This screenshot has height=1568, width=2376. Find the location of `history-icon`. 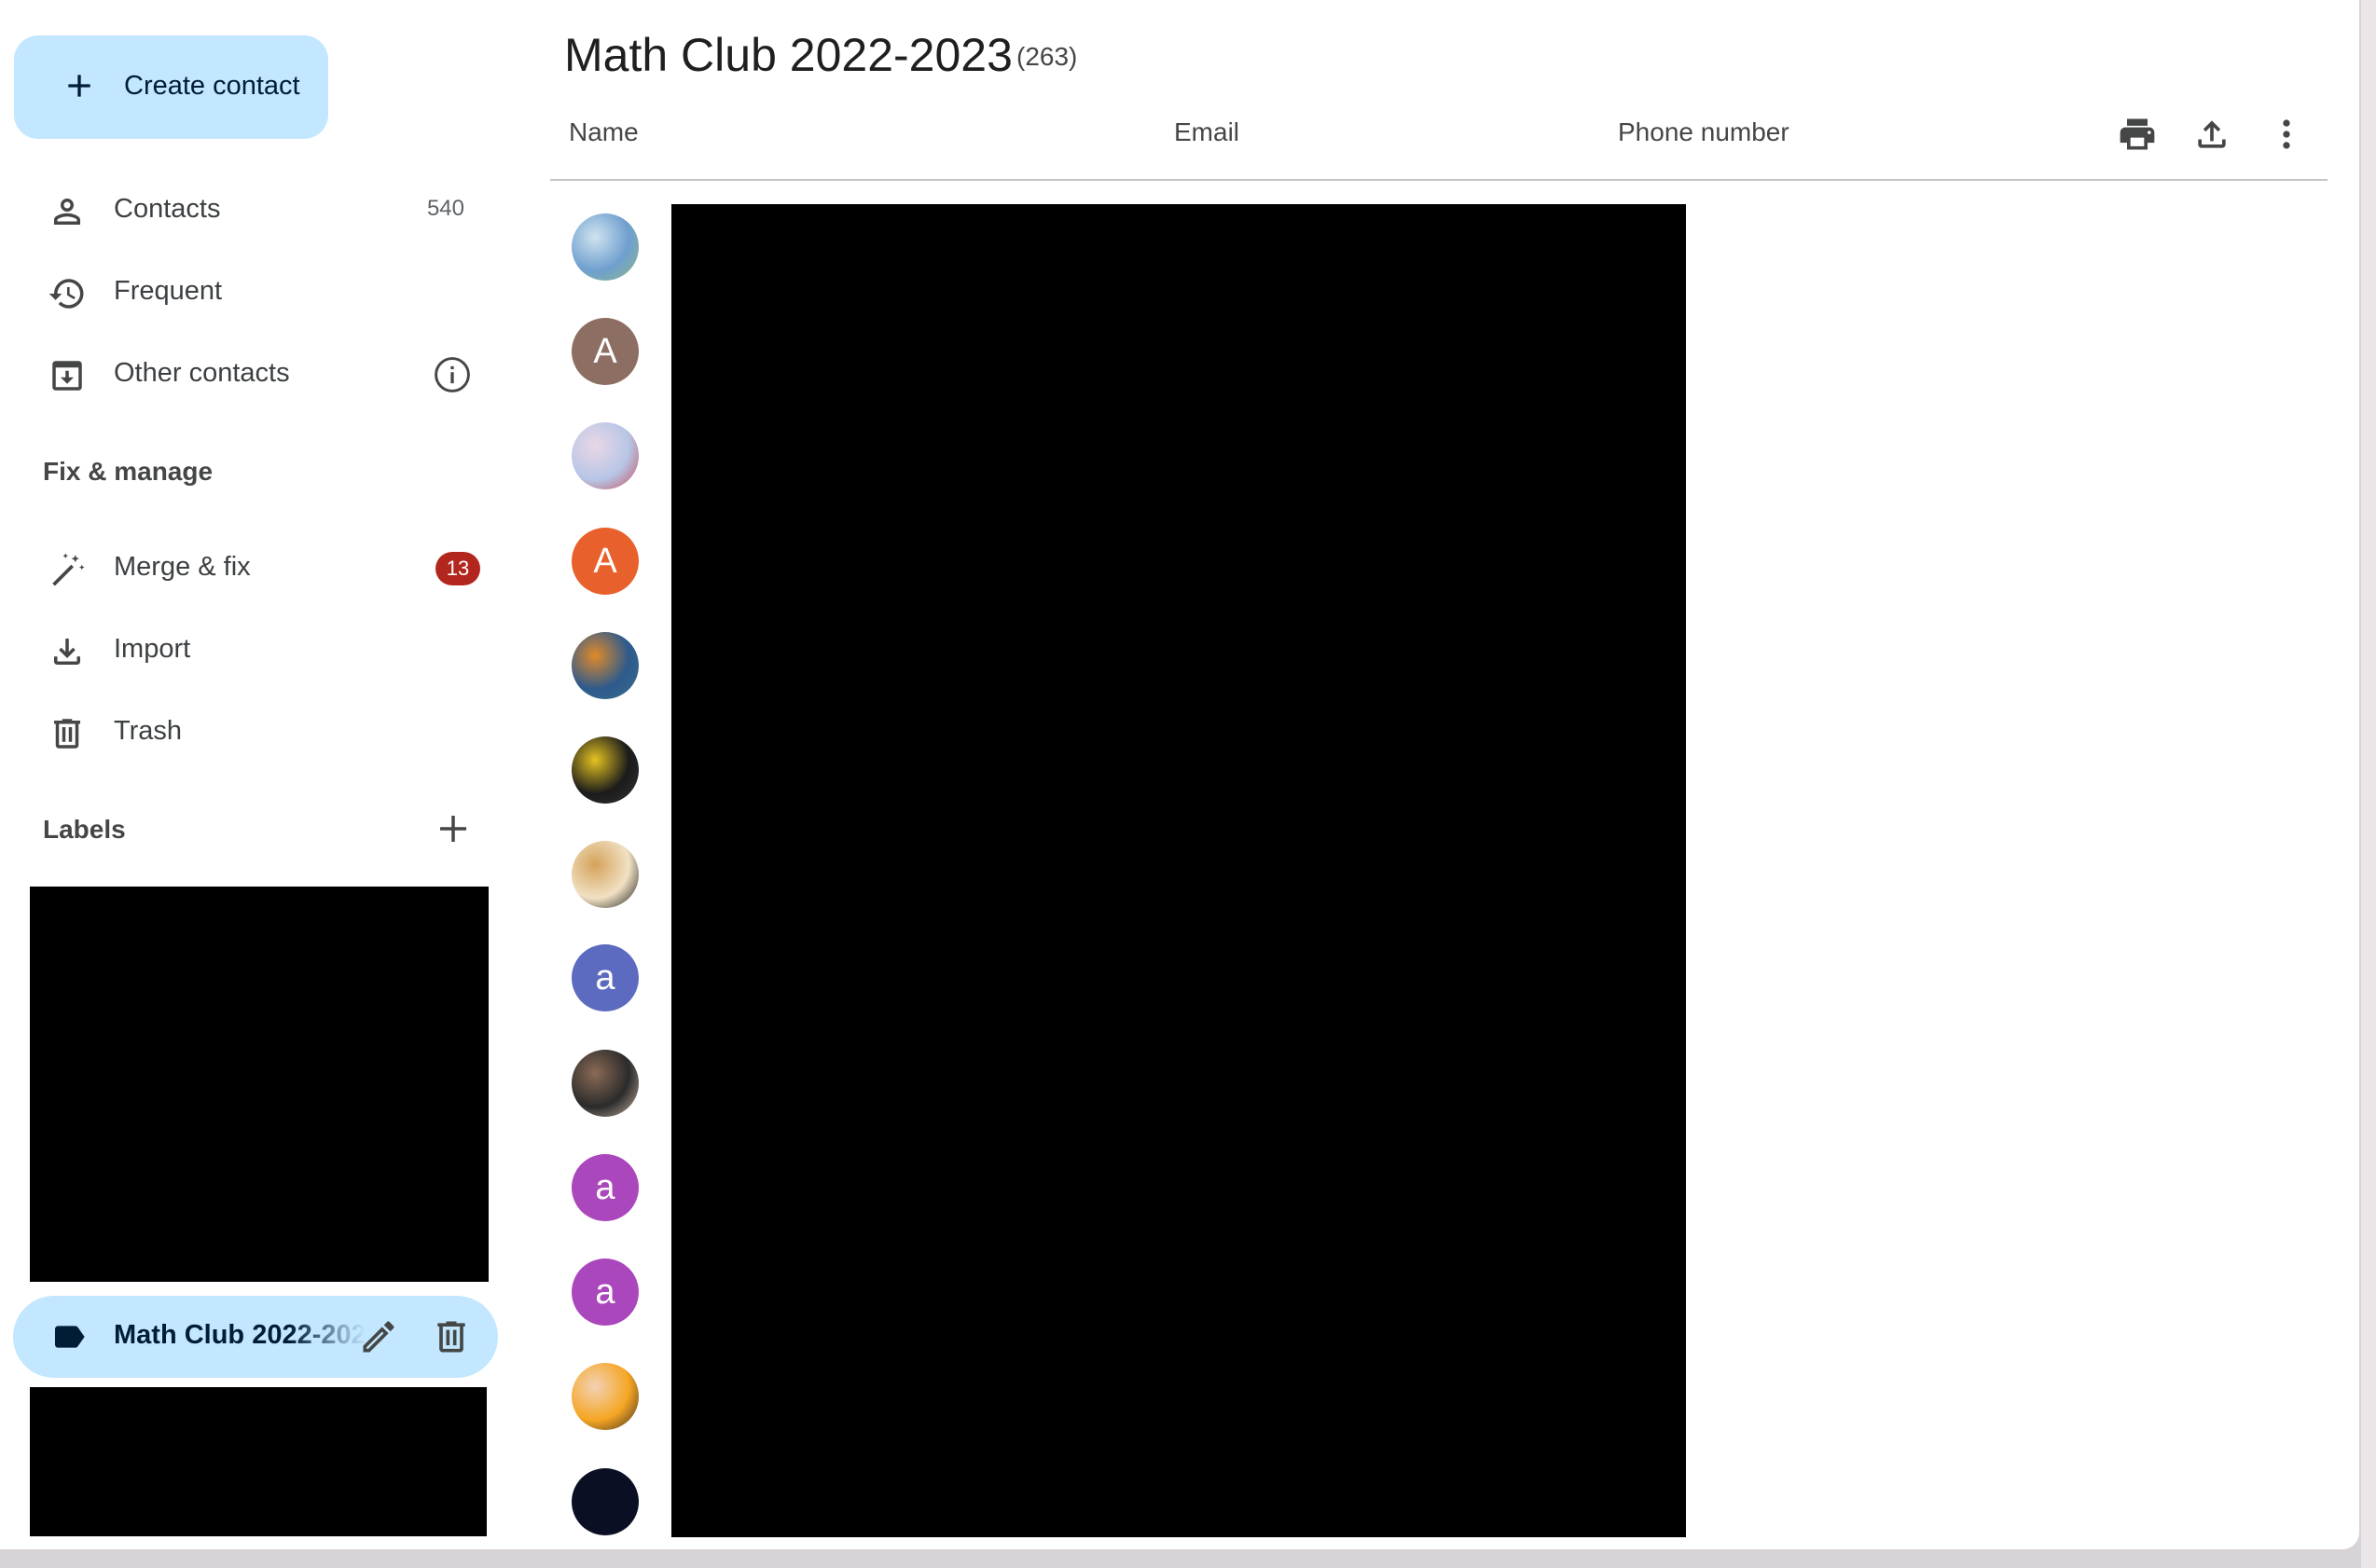

history-icon is located at coordinates (66, 294).